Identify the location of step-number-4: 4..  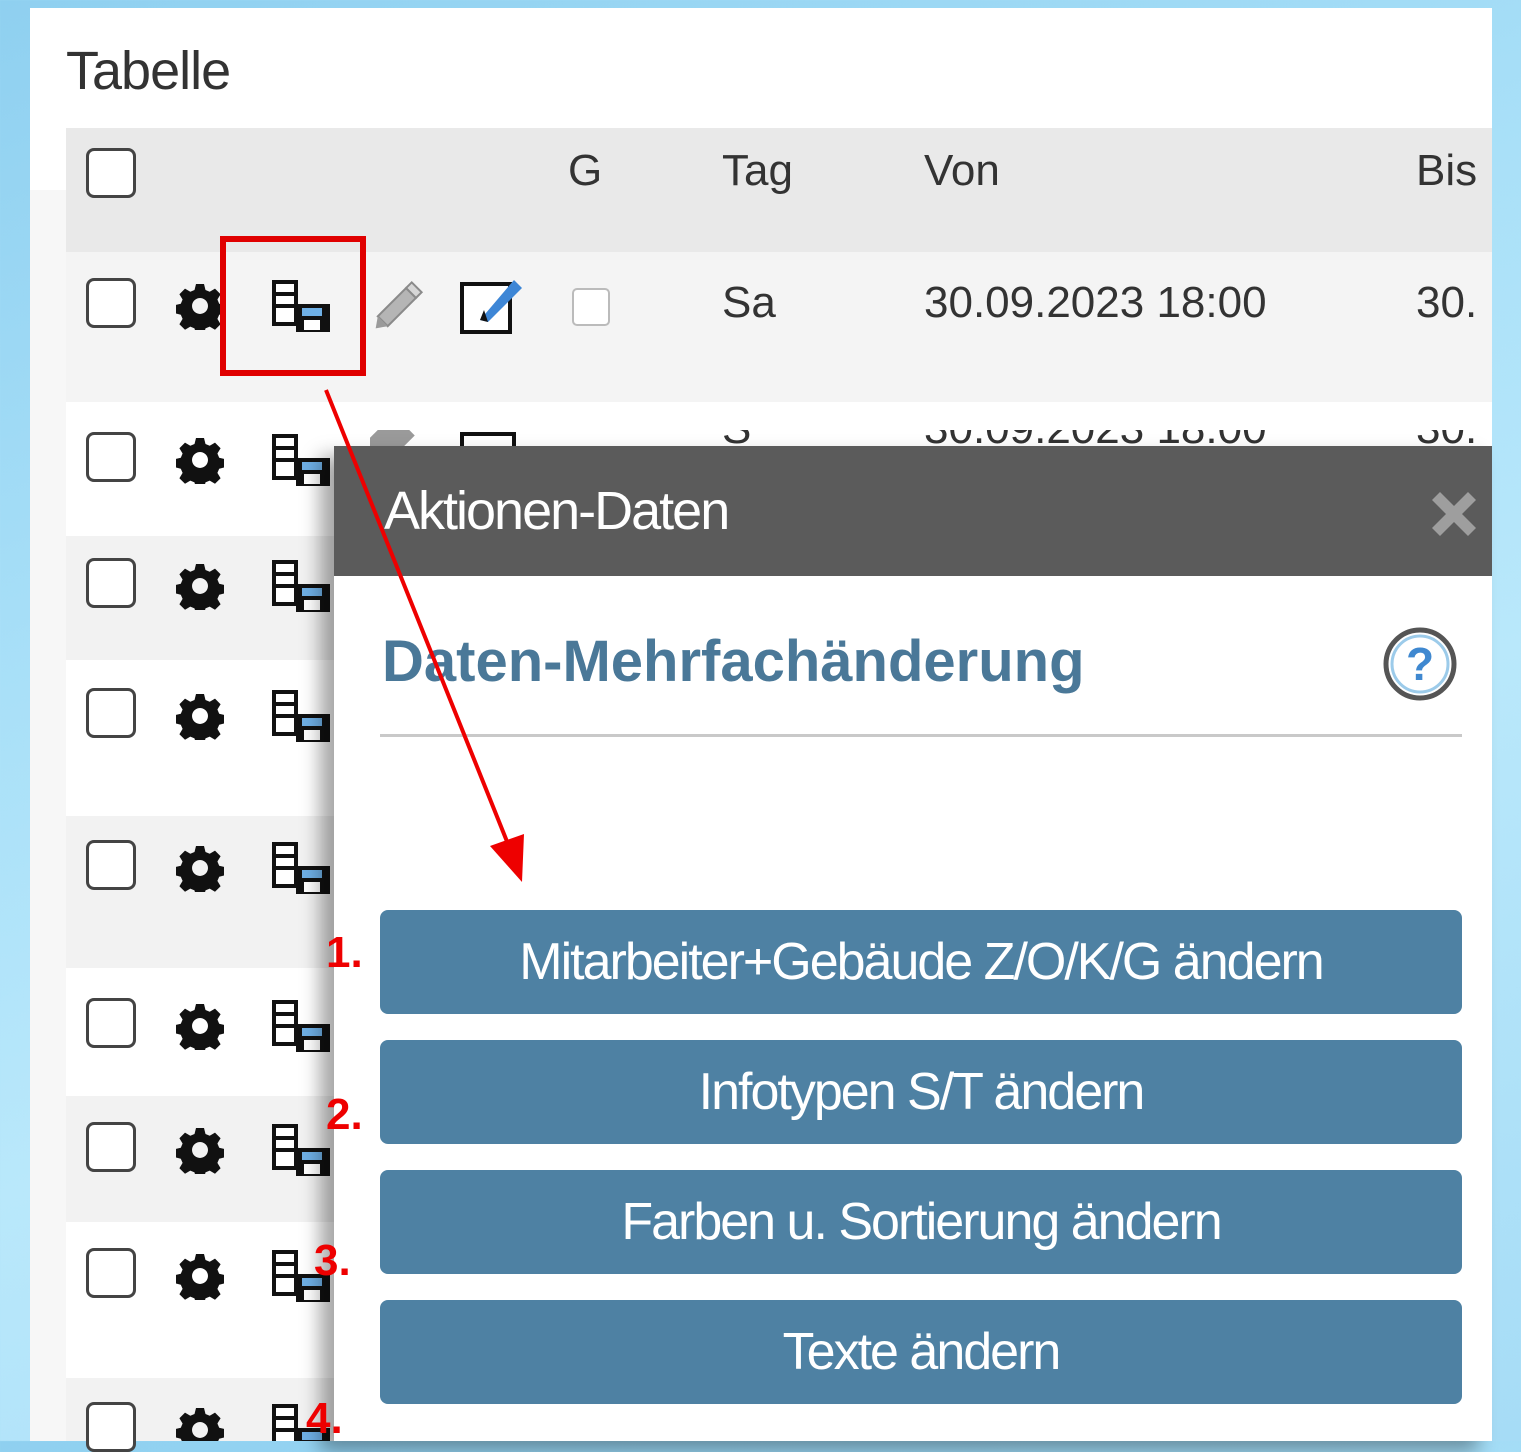
(324, 1418).